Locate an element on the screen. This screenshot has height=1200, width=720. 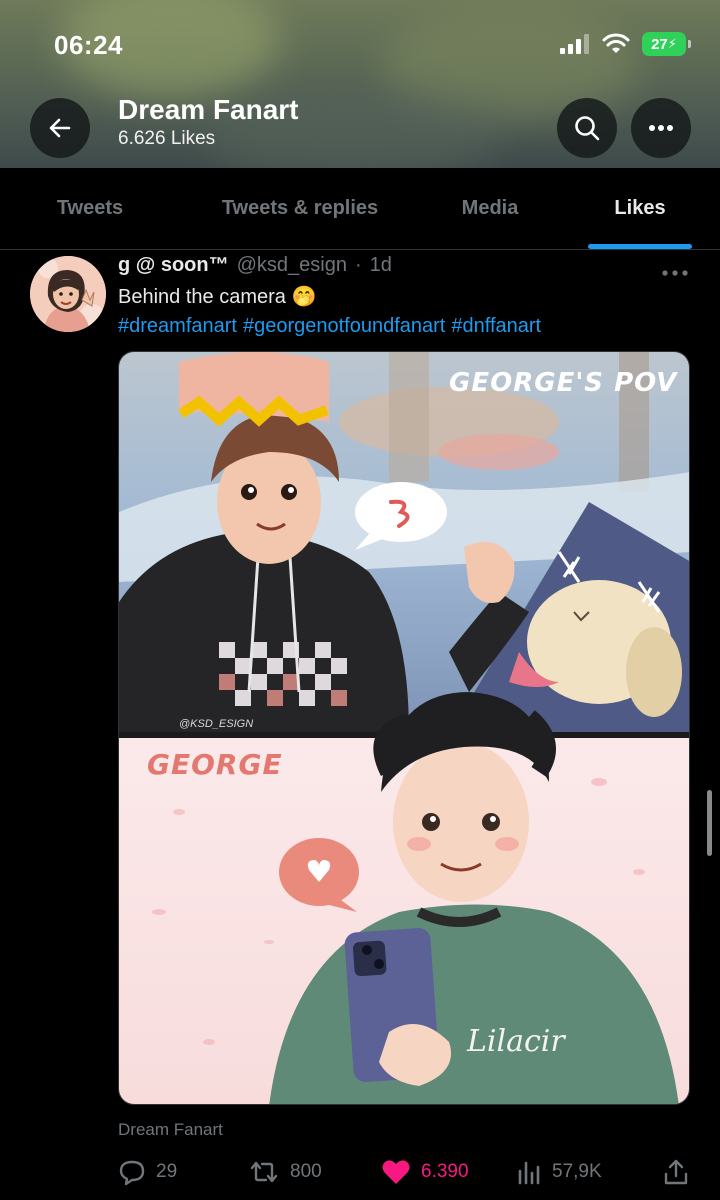
artist-signature: @KSD_ESIGN is located at coordinates (216, 724).